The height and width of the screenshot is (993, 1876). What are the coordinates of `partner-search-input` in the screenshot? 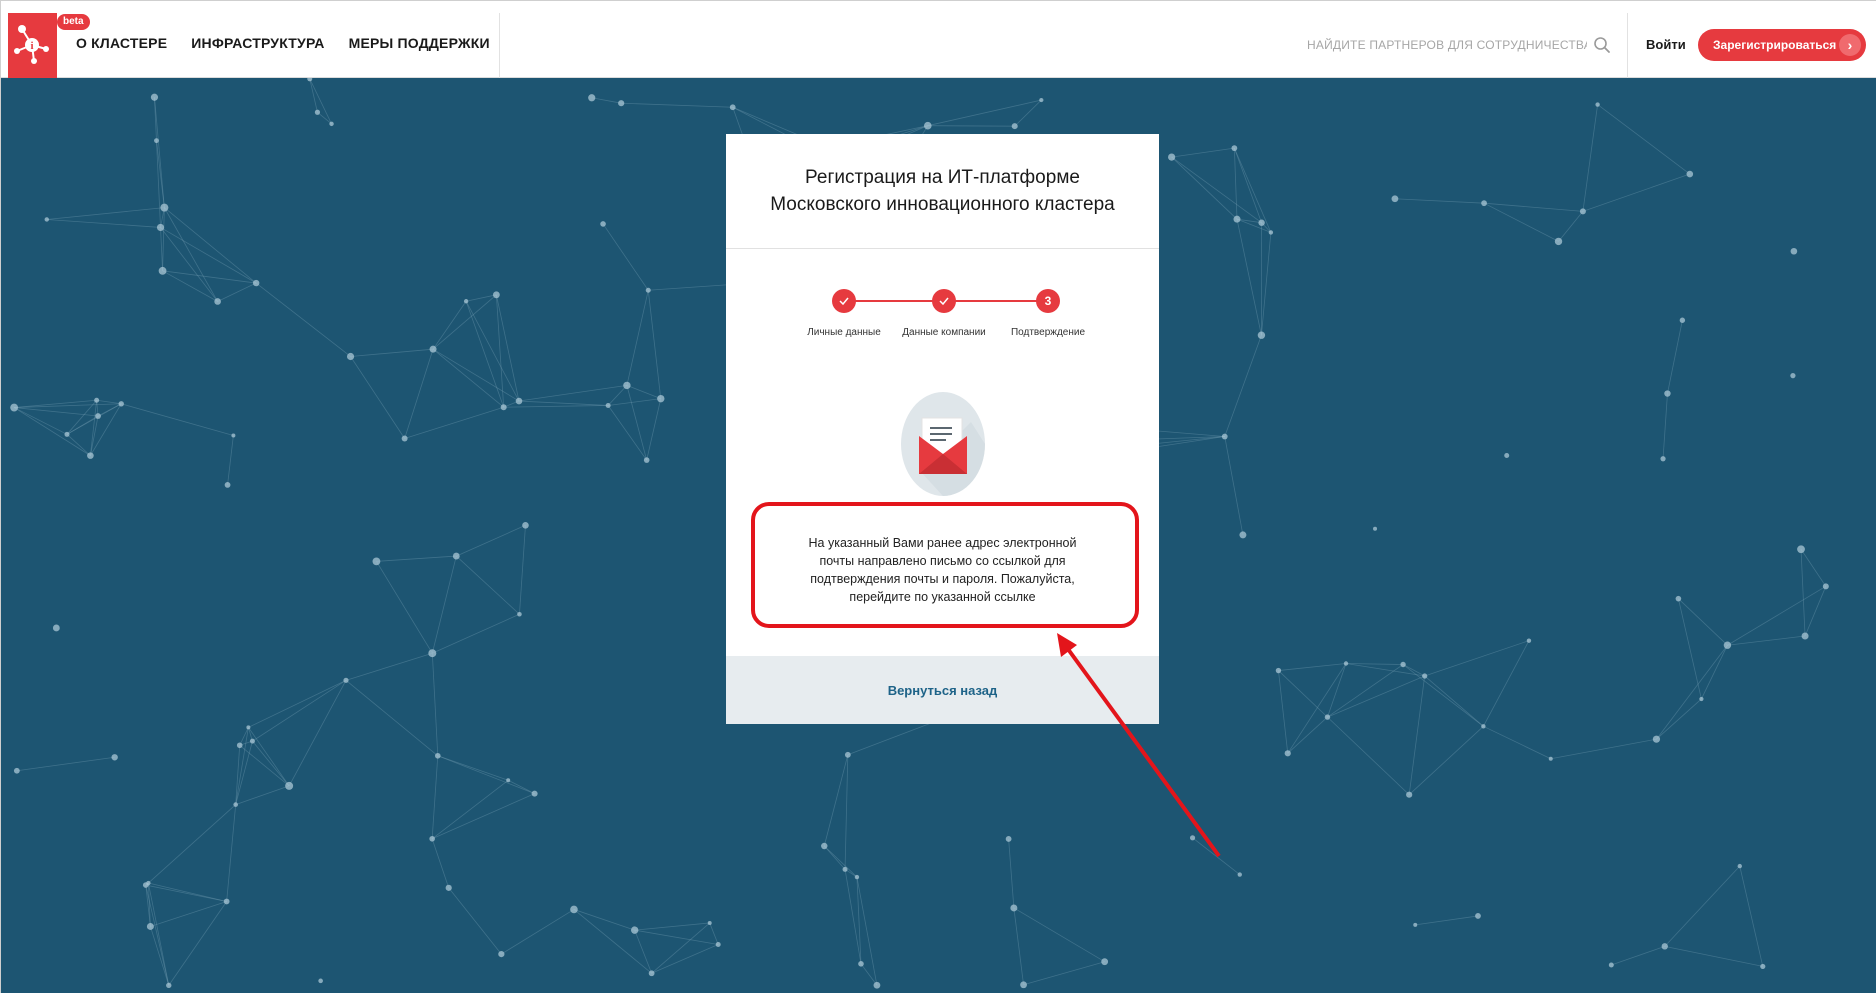 It's located at (1447, 45).